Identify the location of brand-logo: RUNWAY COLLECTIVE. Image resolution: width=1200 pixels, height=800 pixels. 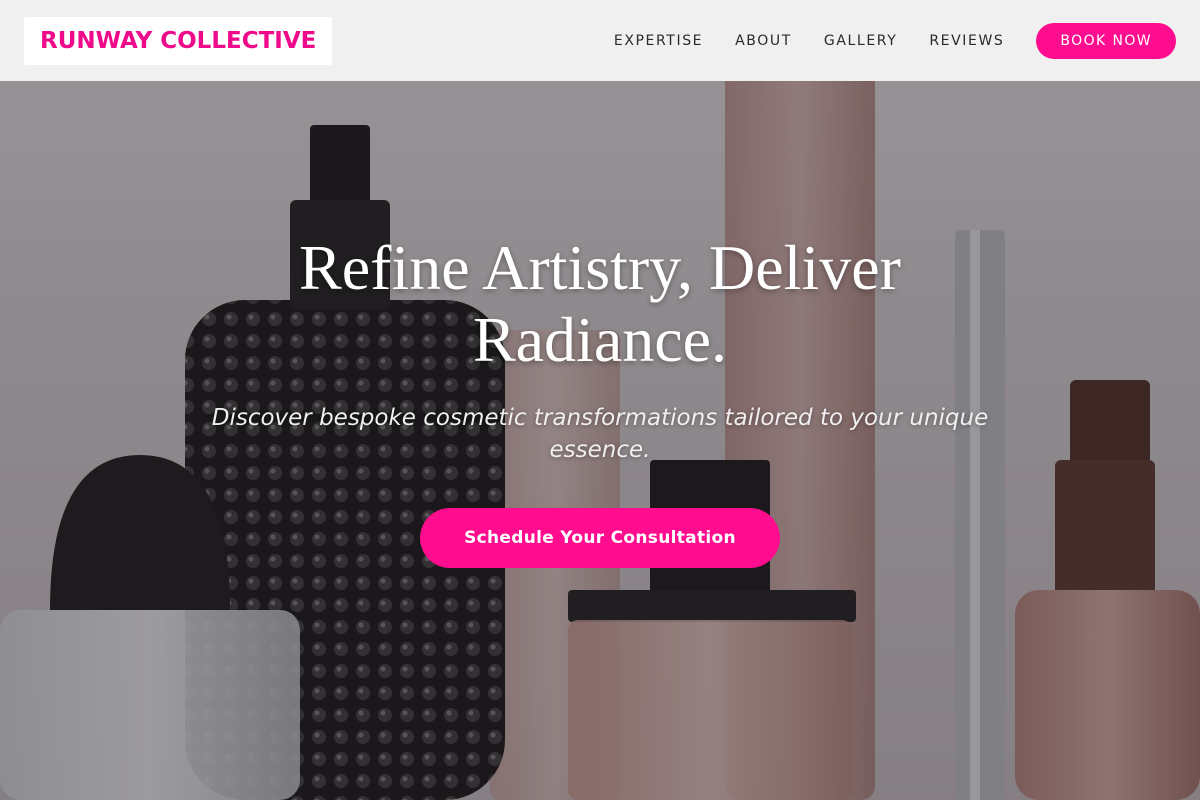
(178, 40).